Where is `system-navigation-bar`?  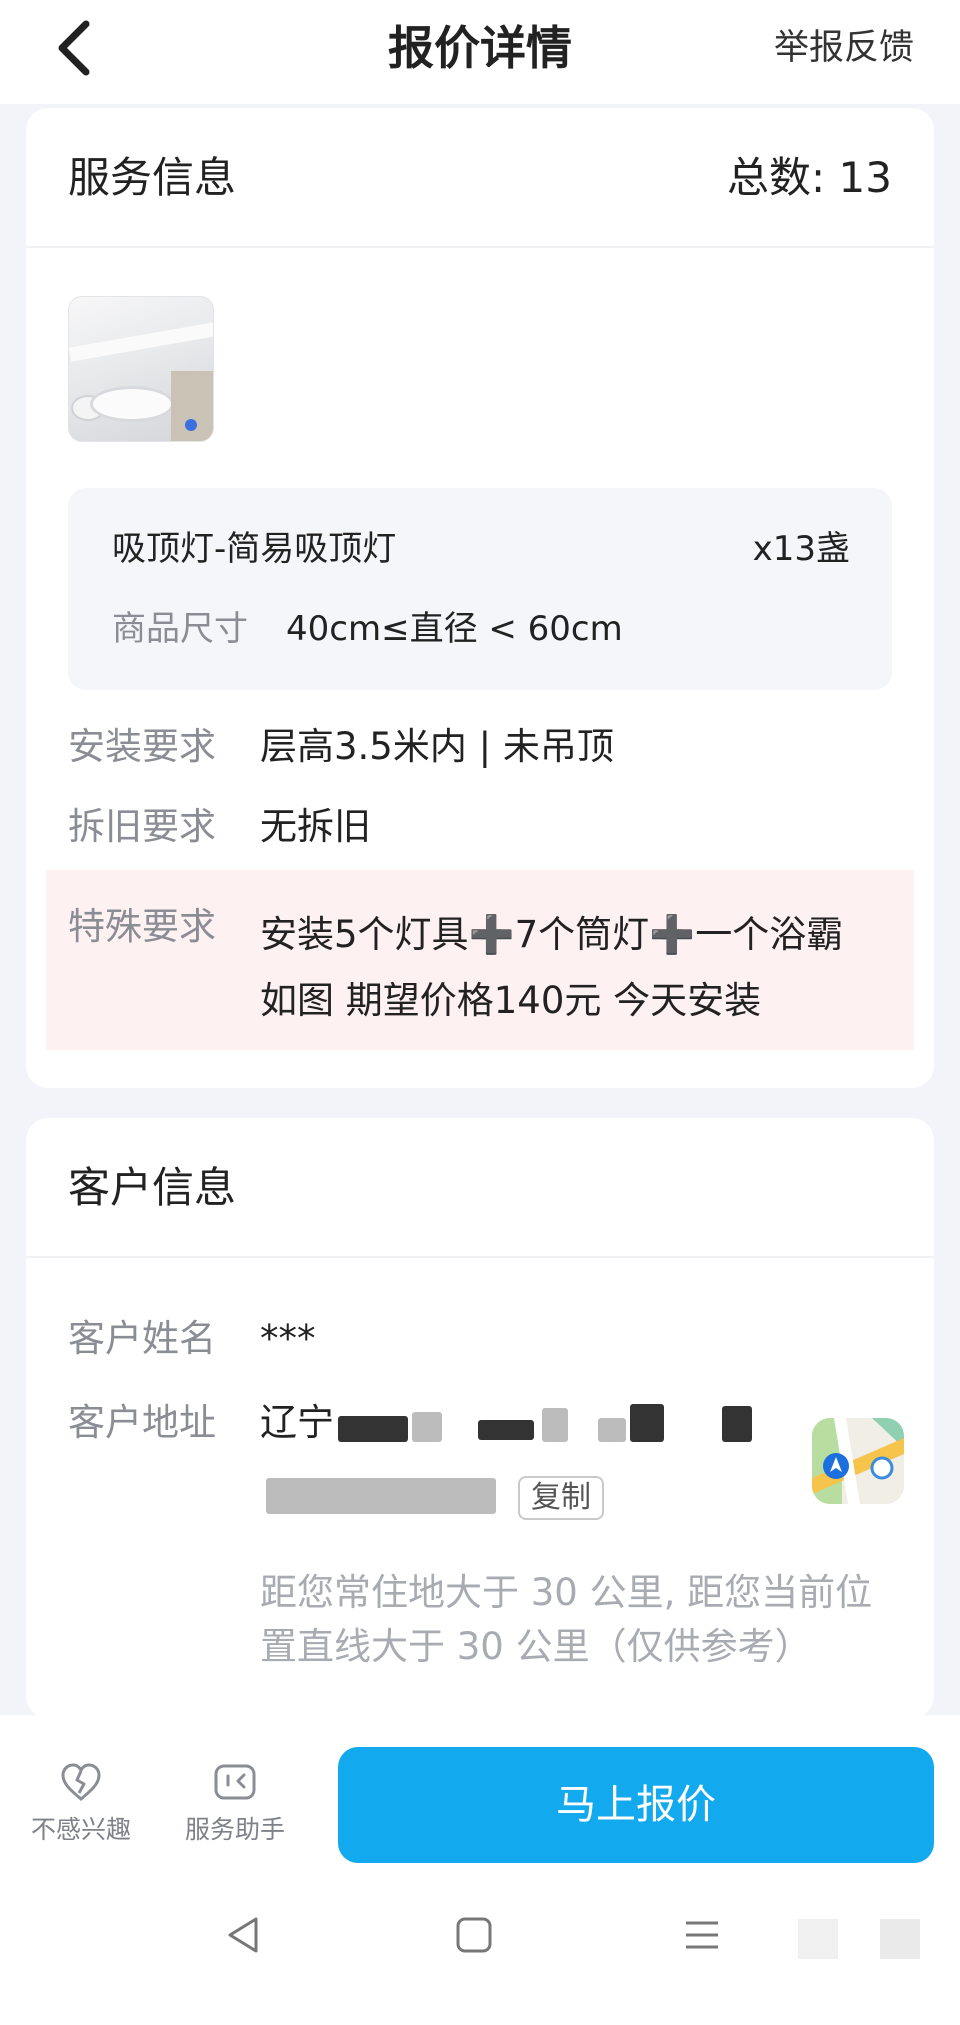
system-navigation-bar is located at coordinates (480, 1945).